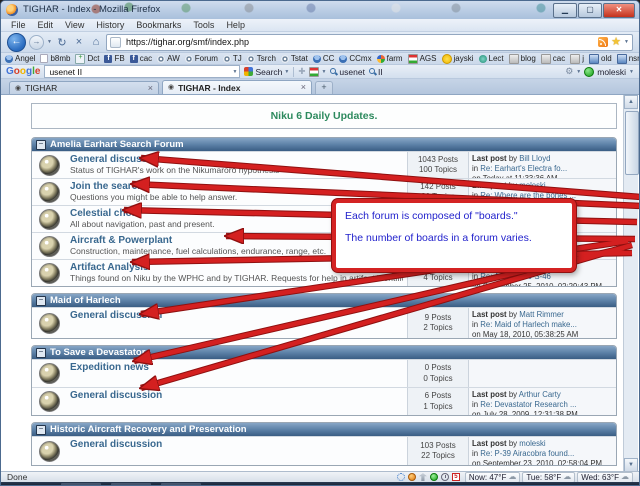 This screenshot has width=640, height=486. What do you see at coordinates (411, 477) in the screenshot?
I see `alert-icon` at bounding box center [411, 477].